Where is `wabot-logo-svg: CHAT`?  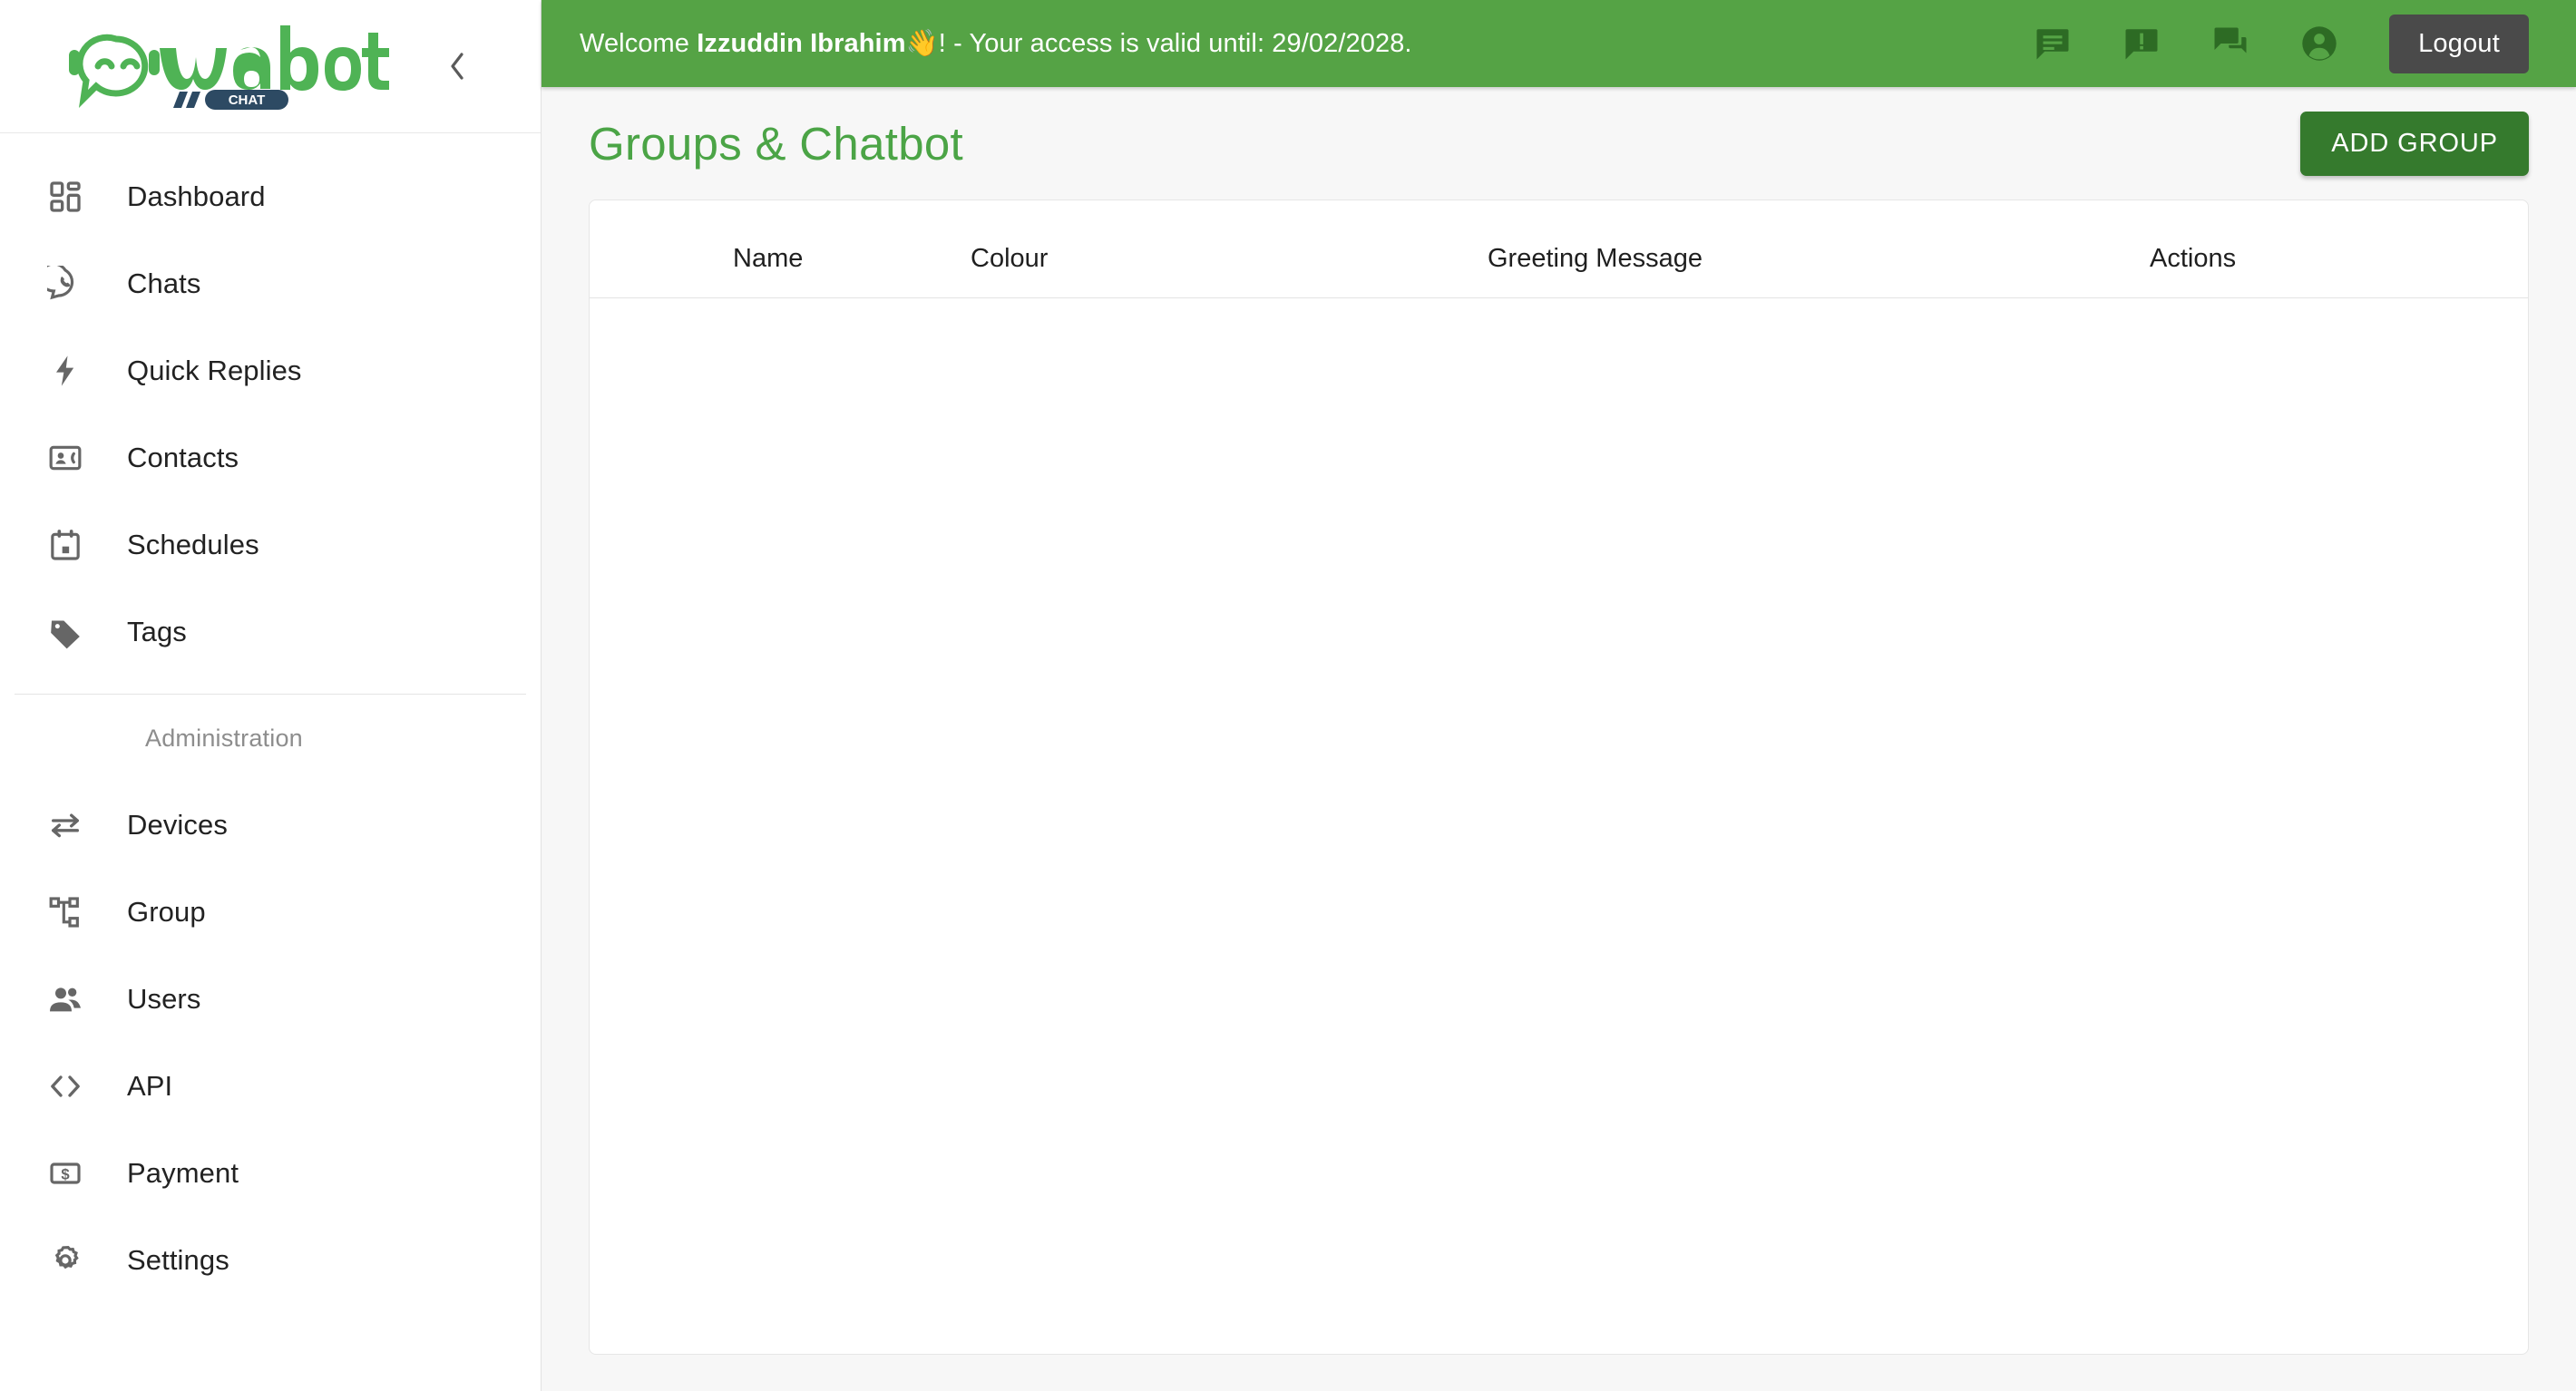
wabot-logo-svg: CHAT is located at coordinates (229, 67).